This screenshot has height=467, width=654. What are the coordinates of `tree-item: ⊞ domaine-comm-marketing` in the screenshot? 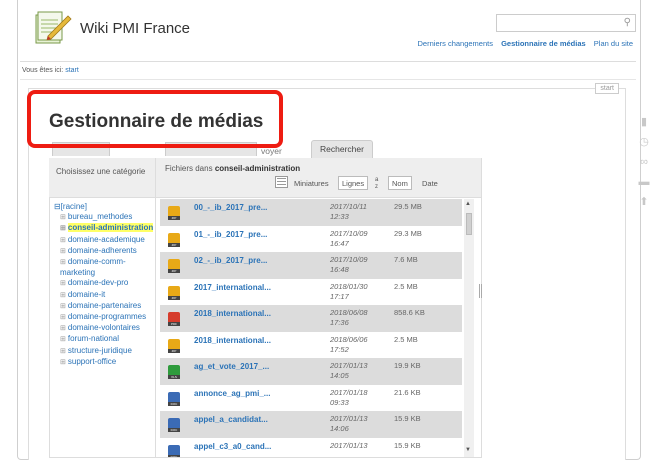 It's located at (104, 267).